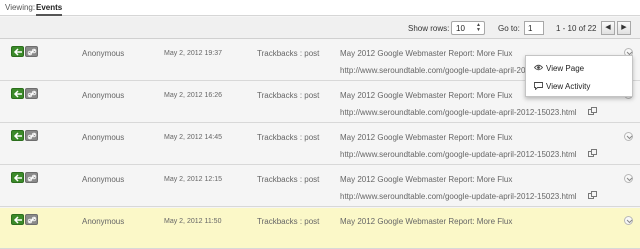 Image resolution: width=640 pixels, height=249 pixels. Describe the element at coordinates (193, 137) in the screenshot. I see `row-date: May 2, 2012 14:45` at that location.